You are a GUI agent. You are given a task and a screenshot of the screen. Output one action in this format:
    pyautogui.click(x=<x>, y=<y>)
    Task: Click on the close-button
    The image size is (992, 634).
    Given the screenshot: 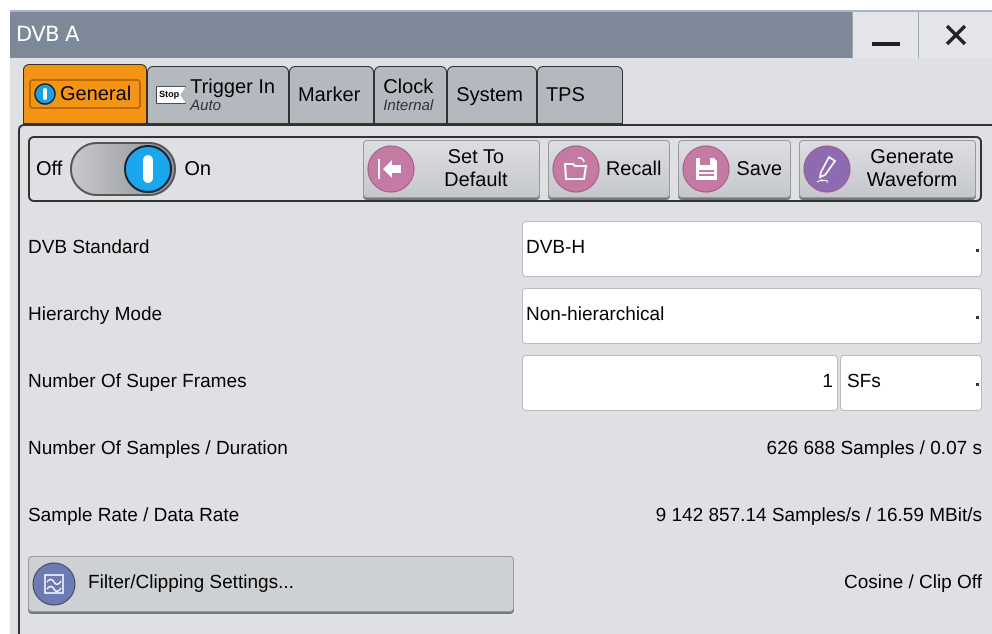 What is the action you would take?
    pyautogui.click(x=955, y=35)
    